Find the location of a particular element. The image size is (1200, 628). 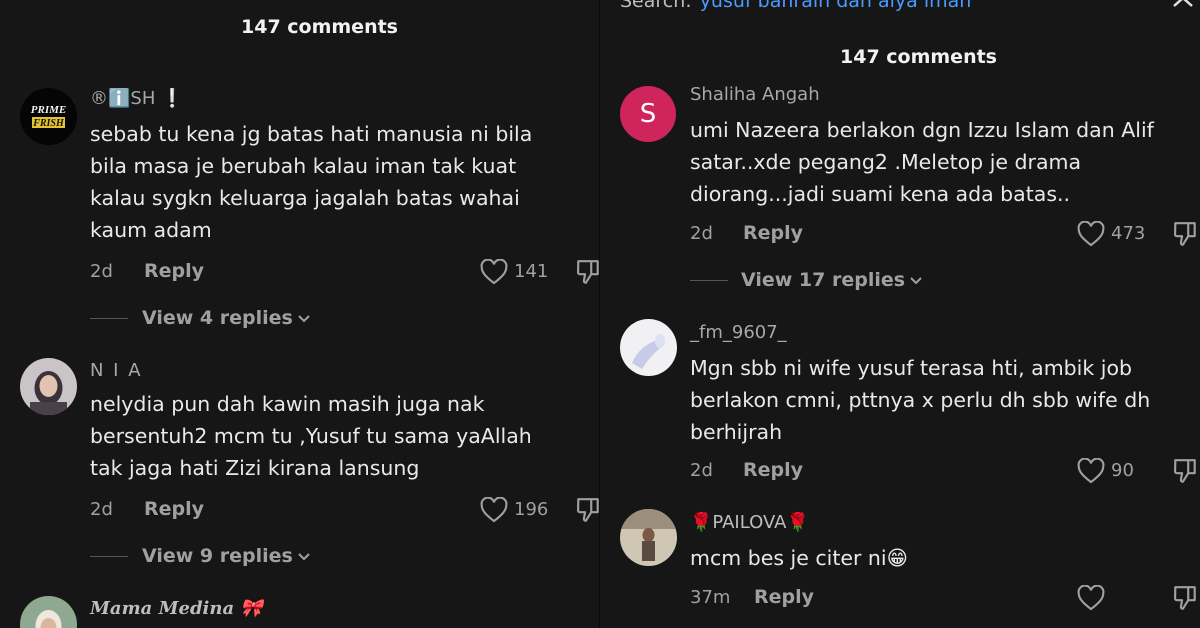

search-query-link: yusuf bahrain dan aiya iman is located at coordinates (836, 6).